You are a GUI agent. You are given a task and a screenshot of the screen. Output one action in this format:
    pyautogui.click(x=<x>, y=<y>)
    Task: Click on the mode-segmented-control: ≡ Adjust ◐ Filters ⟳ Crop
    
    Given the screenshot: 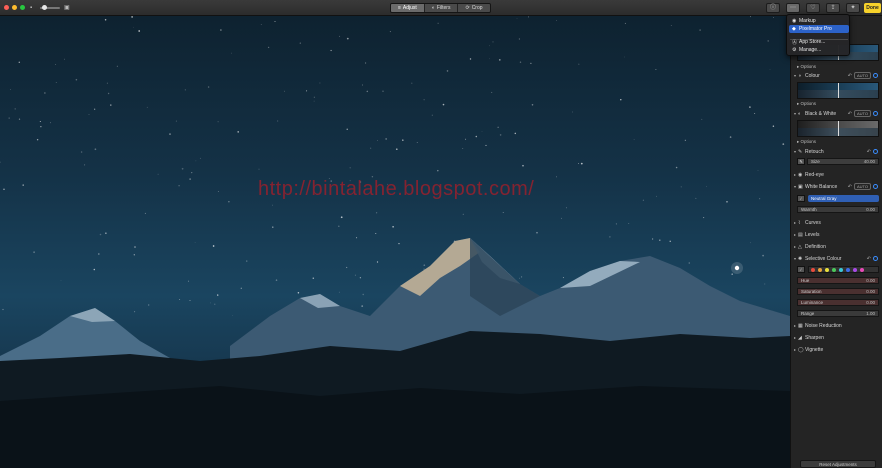 What is the action you would take?
    pyautogui.click(x=440, y=8)
    